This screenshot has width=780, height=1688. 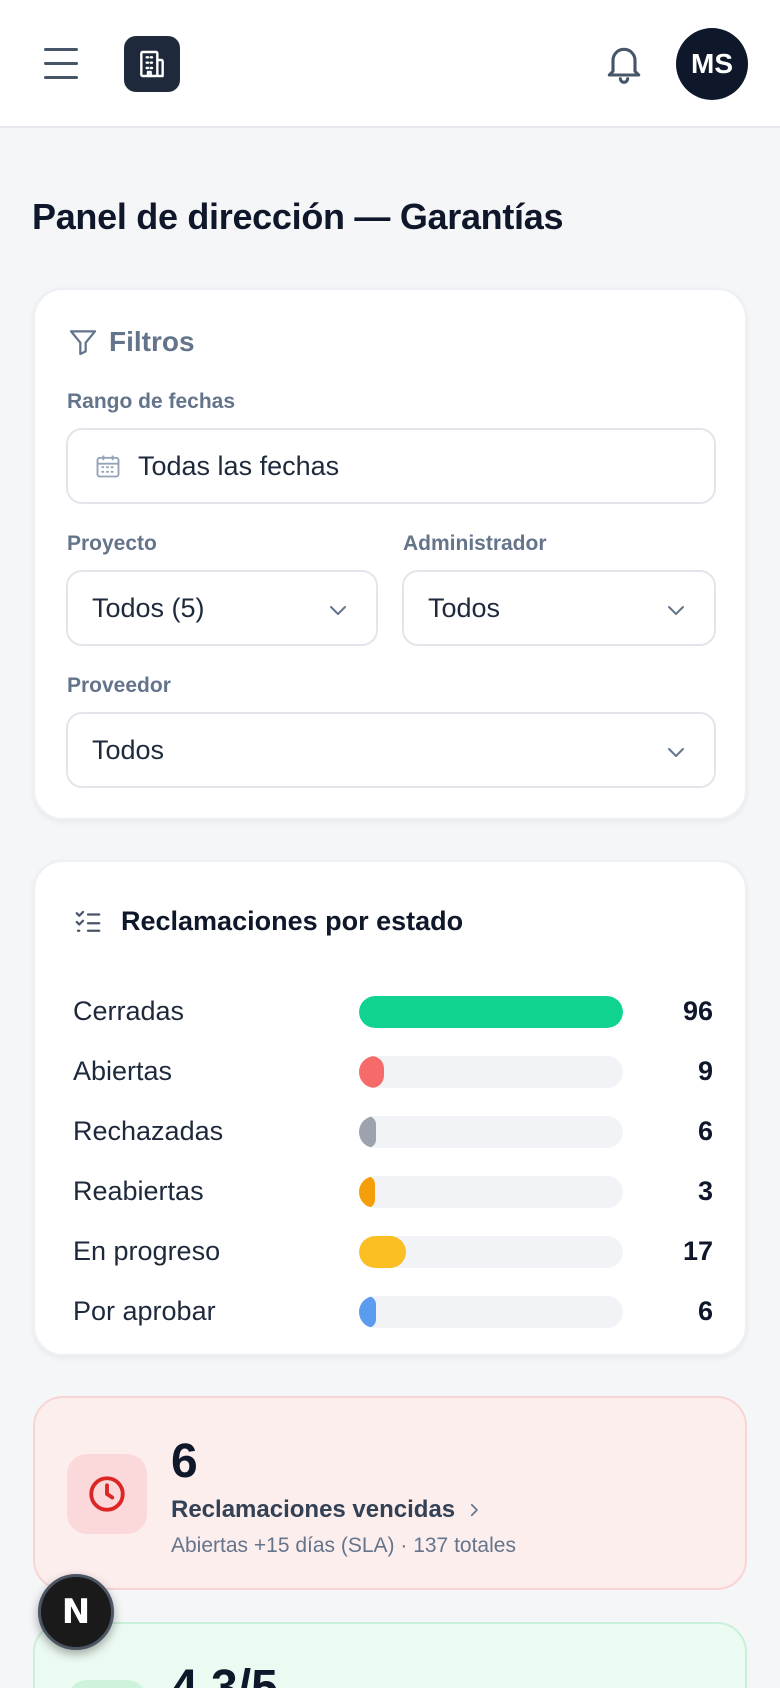 I want to click on building-icon, so click(x=152, y=64).